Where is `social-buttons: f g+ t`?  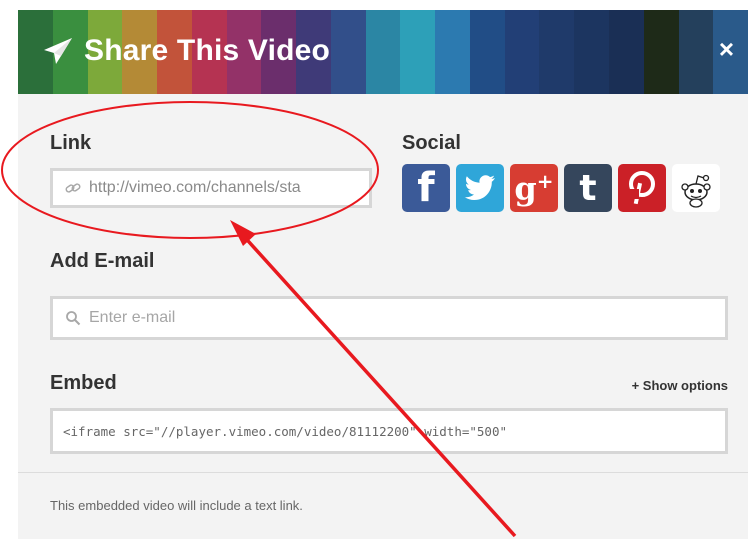 social-buttons: f g+ t is located at coordinates (564, 188).